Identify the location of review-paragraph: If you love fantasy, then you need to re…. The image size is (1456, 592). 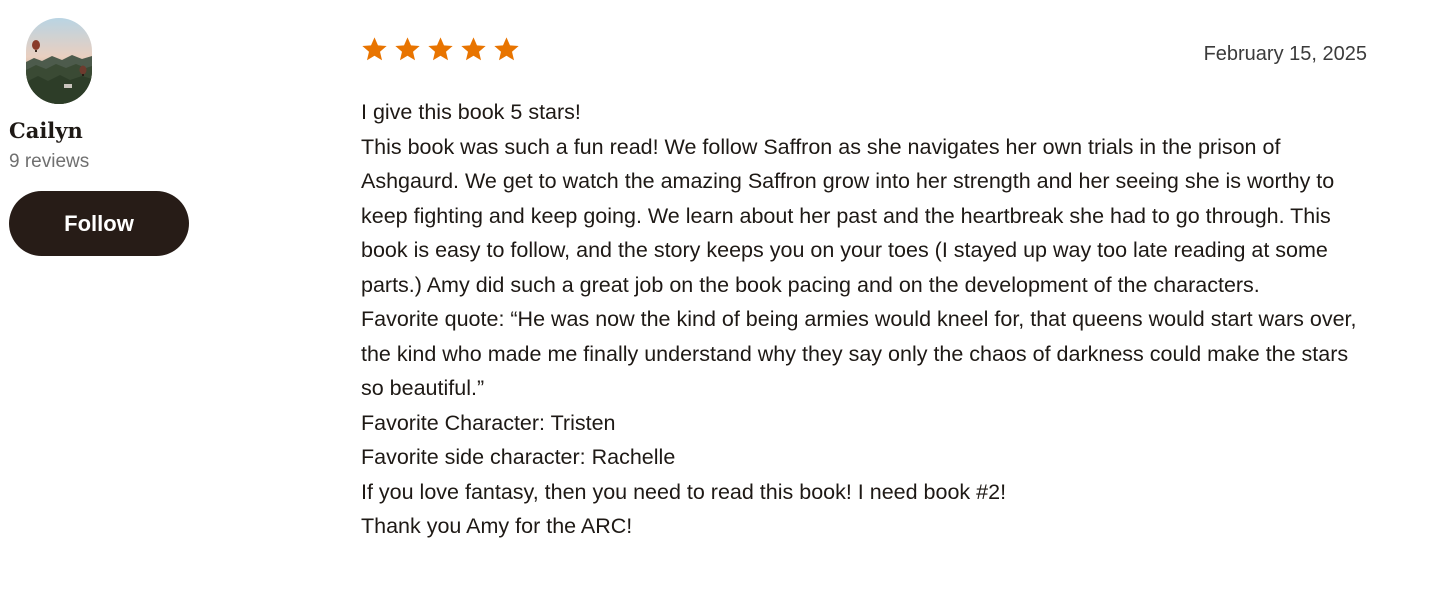
(684, 491).